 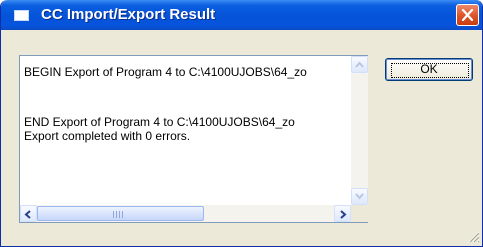 What do you see at coordinates (359, 213) in the screenshot?
I see `scrollbar-corner` at bounding box center [359, 213].